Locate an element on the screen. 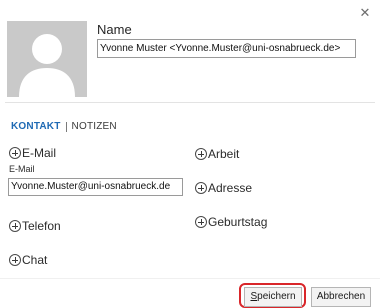 The width and height of the screenshot is (380, 308). footer-divider is located at coordinates (190, 278).